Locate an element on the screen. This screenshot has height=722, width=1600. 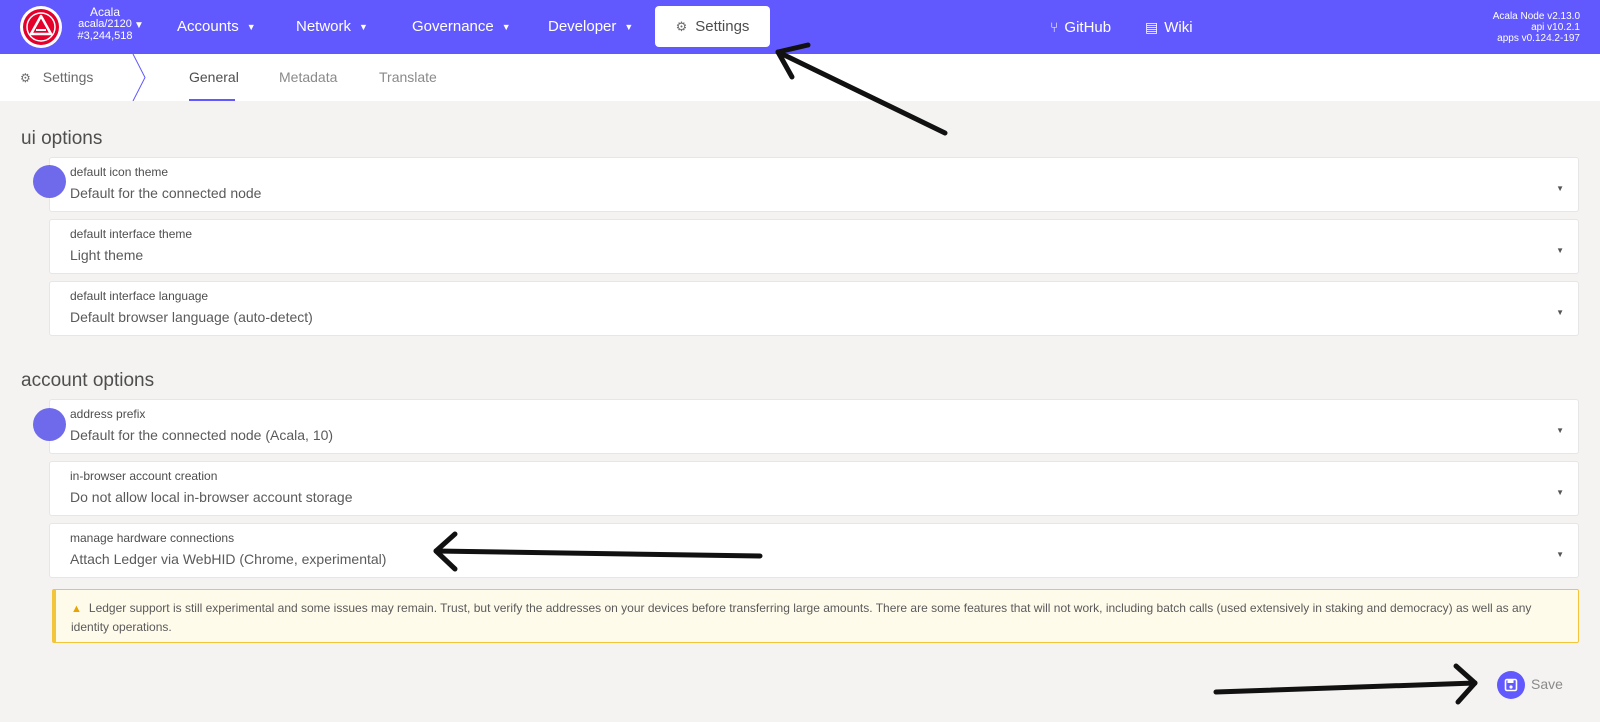
subnav-title-label: Settings is located at coordinates (68, 77).